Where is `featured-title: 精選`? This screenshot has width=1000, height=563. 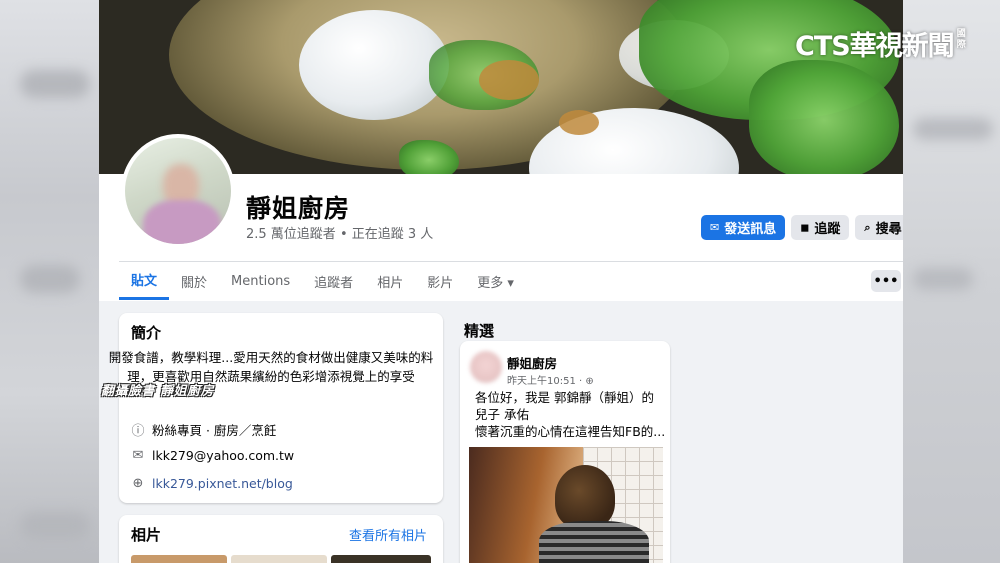 featured-title: 精選 is located at coordinates (479, 331).